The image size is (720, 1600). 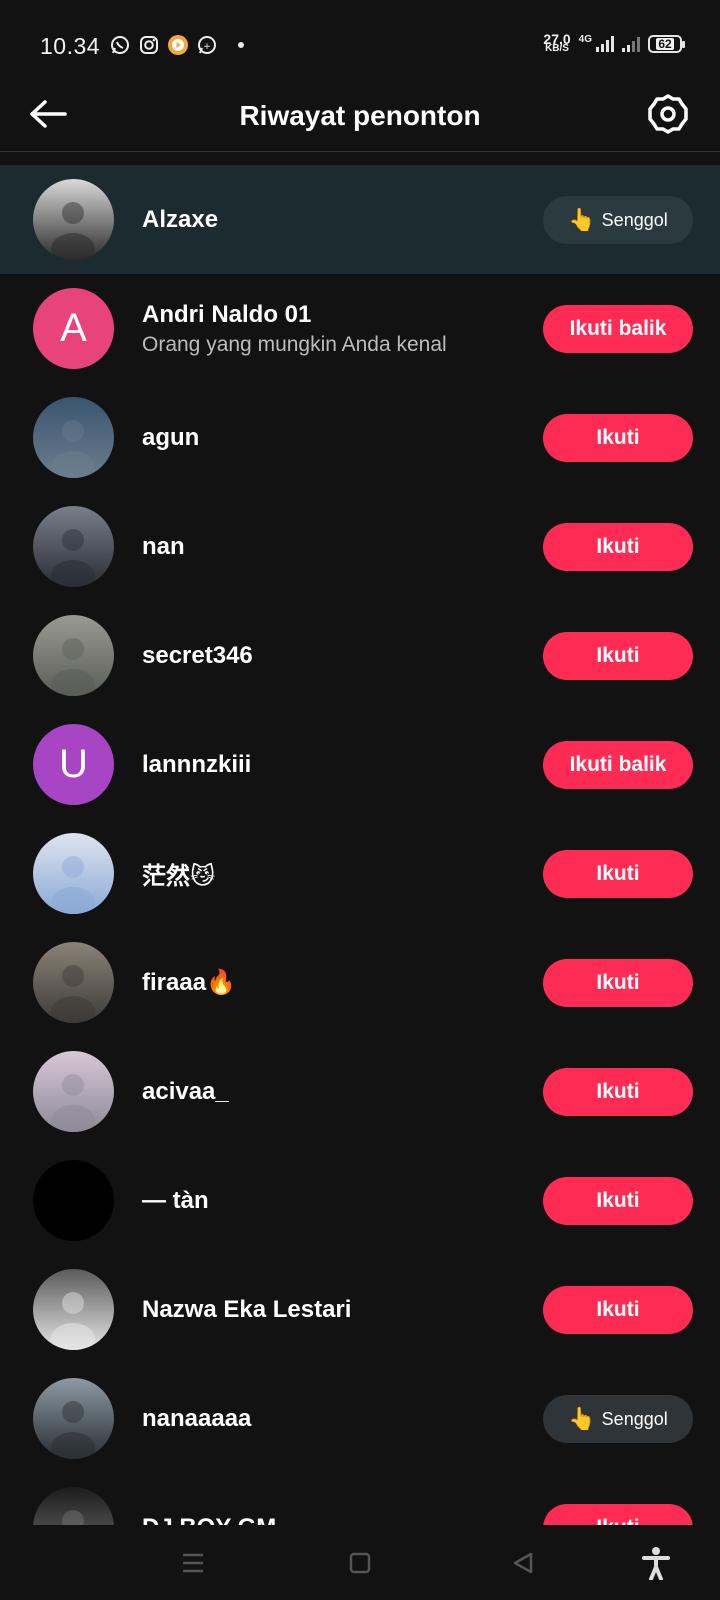 I want to click on header: Riwayat penonton, so click(x=360, y=116).